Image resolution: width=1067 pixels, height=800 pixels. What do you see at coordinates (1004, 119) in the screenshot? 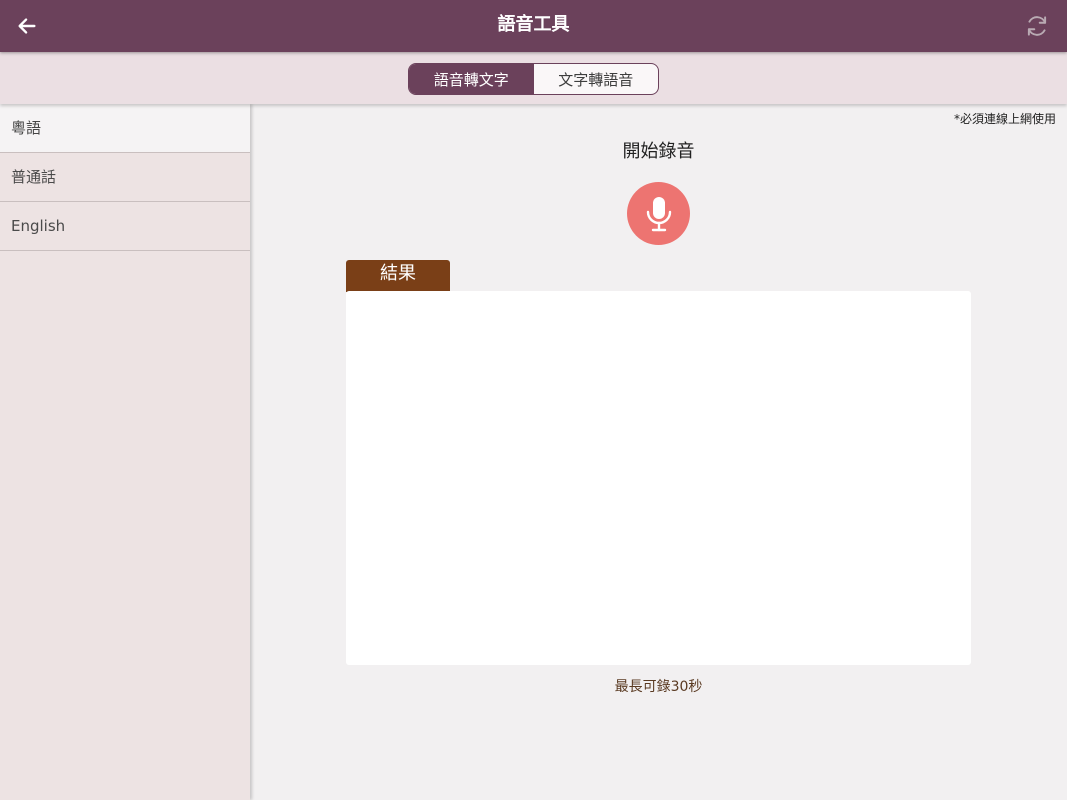
I see `online-required-note: *必須連線上網使用` at bounding box center [1004, 119].